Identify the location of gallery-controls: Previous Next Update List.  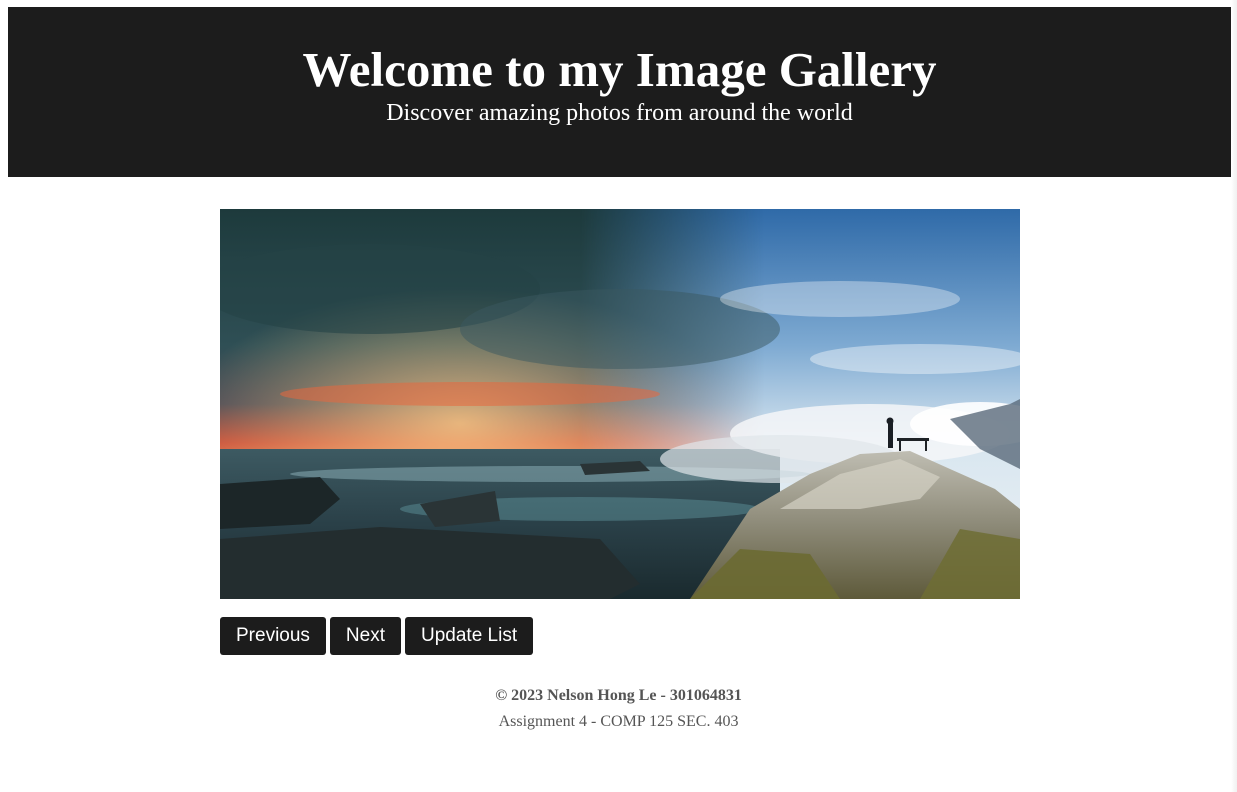
(377, 636).